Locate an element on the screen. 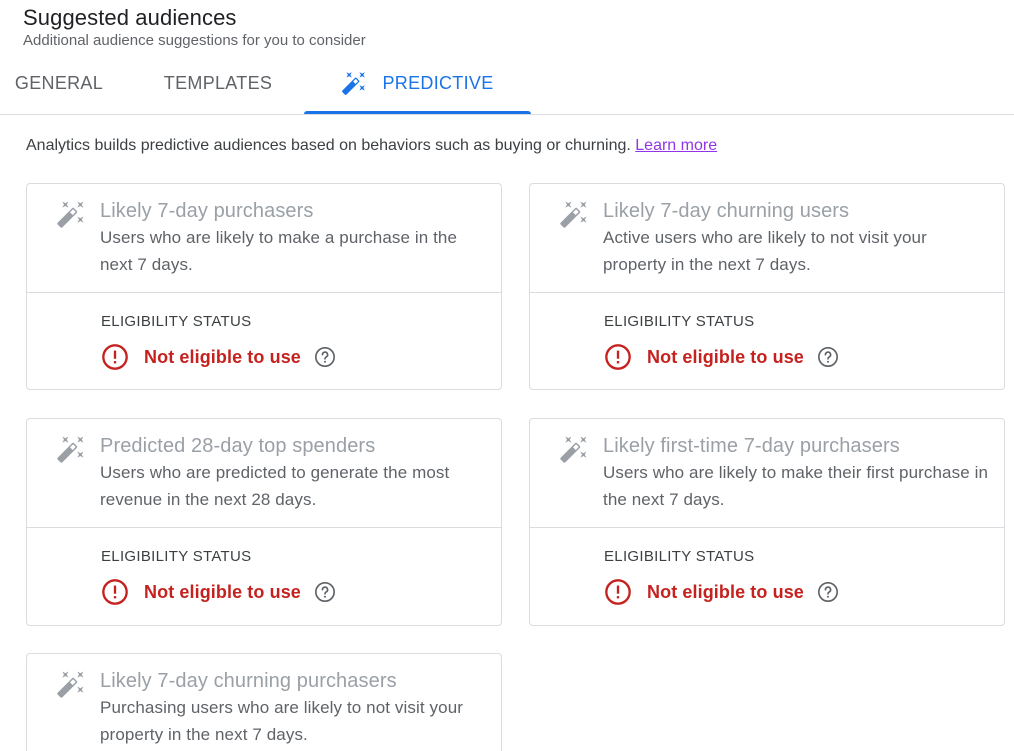 The width and height of the screenshot is (1014, 751). tab-predictive: PREDICTIVE is located at coordinates (417, 83).